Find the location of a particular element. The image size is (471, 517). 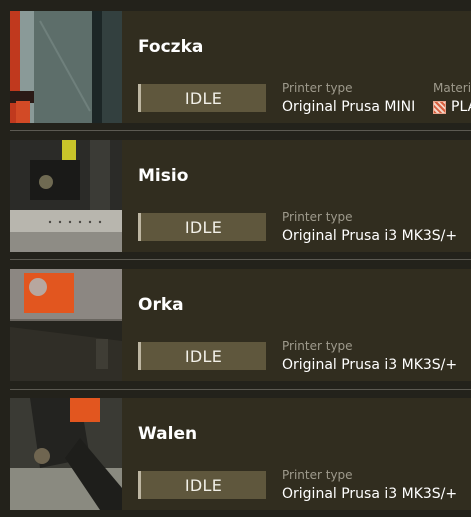

printer-name: Orka is located at coordinates (161, 305).